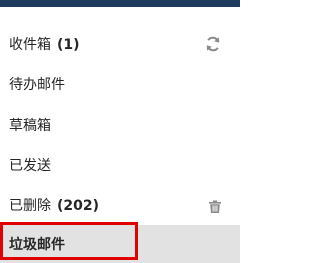 The height and width of the screenshot is (263, 320). I want to click on folder-item-drafts: 草稿箱, so click(120, 125).